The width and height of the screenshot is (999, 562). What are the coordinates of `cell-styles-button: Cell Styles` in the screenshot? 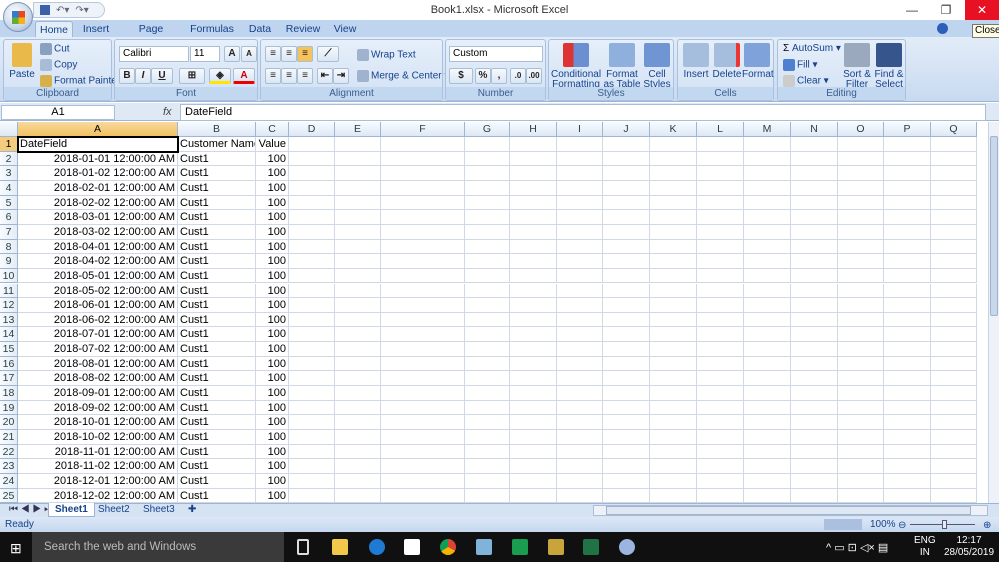 It's located at (657, 66).